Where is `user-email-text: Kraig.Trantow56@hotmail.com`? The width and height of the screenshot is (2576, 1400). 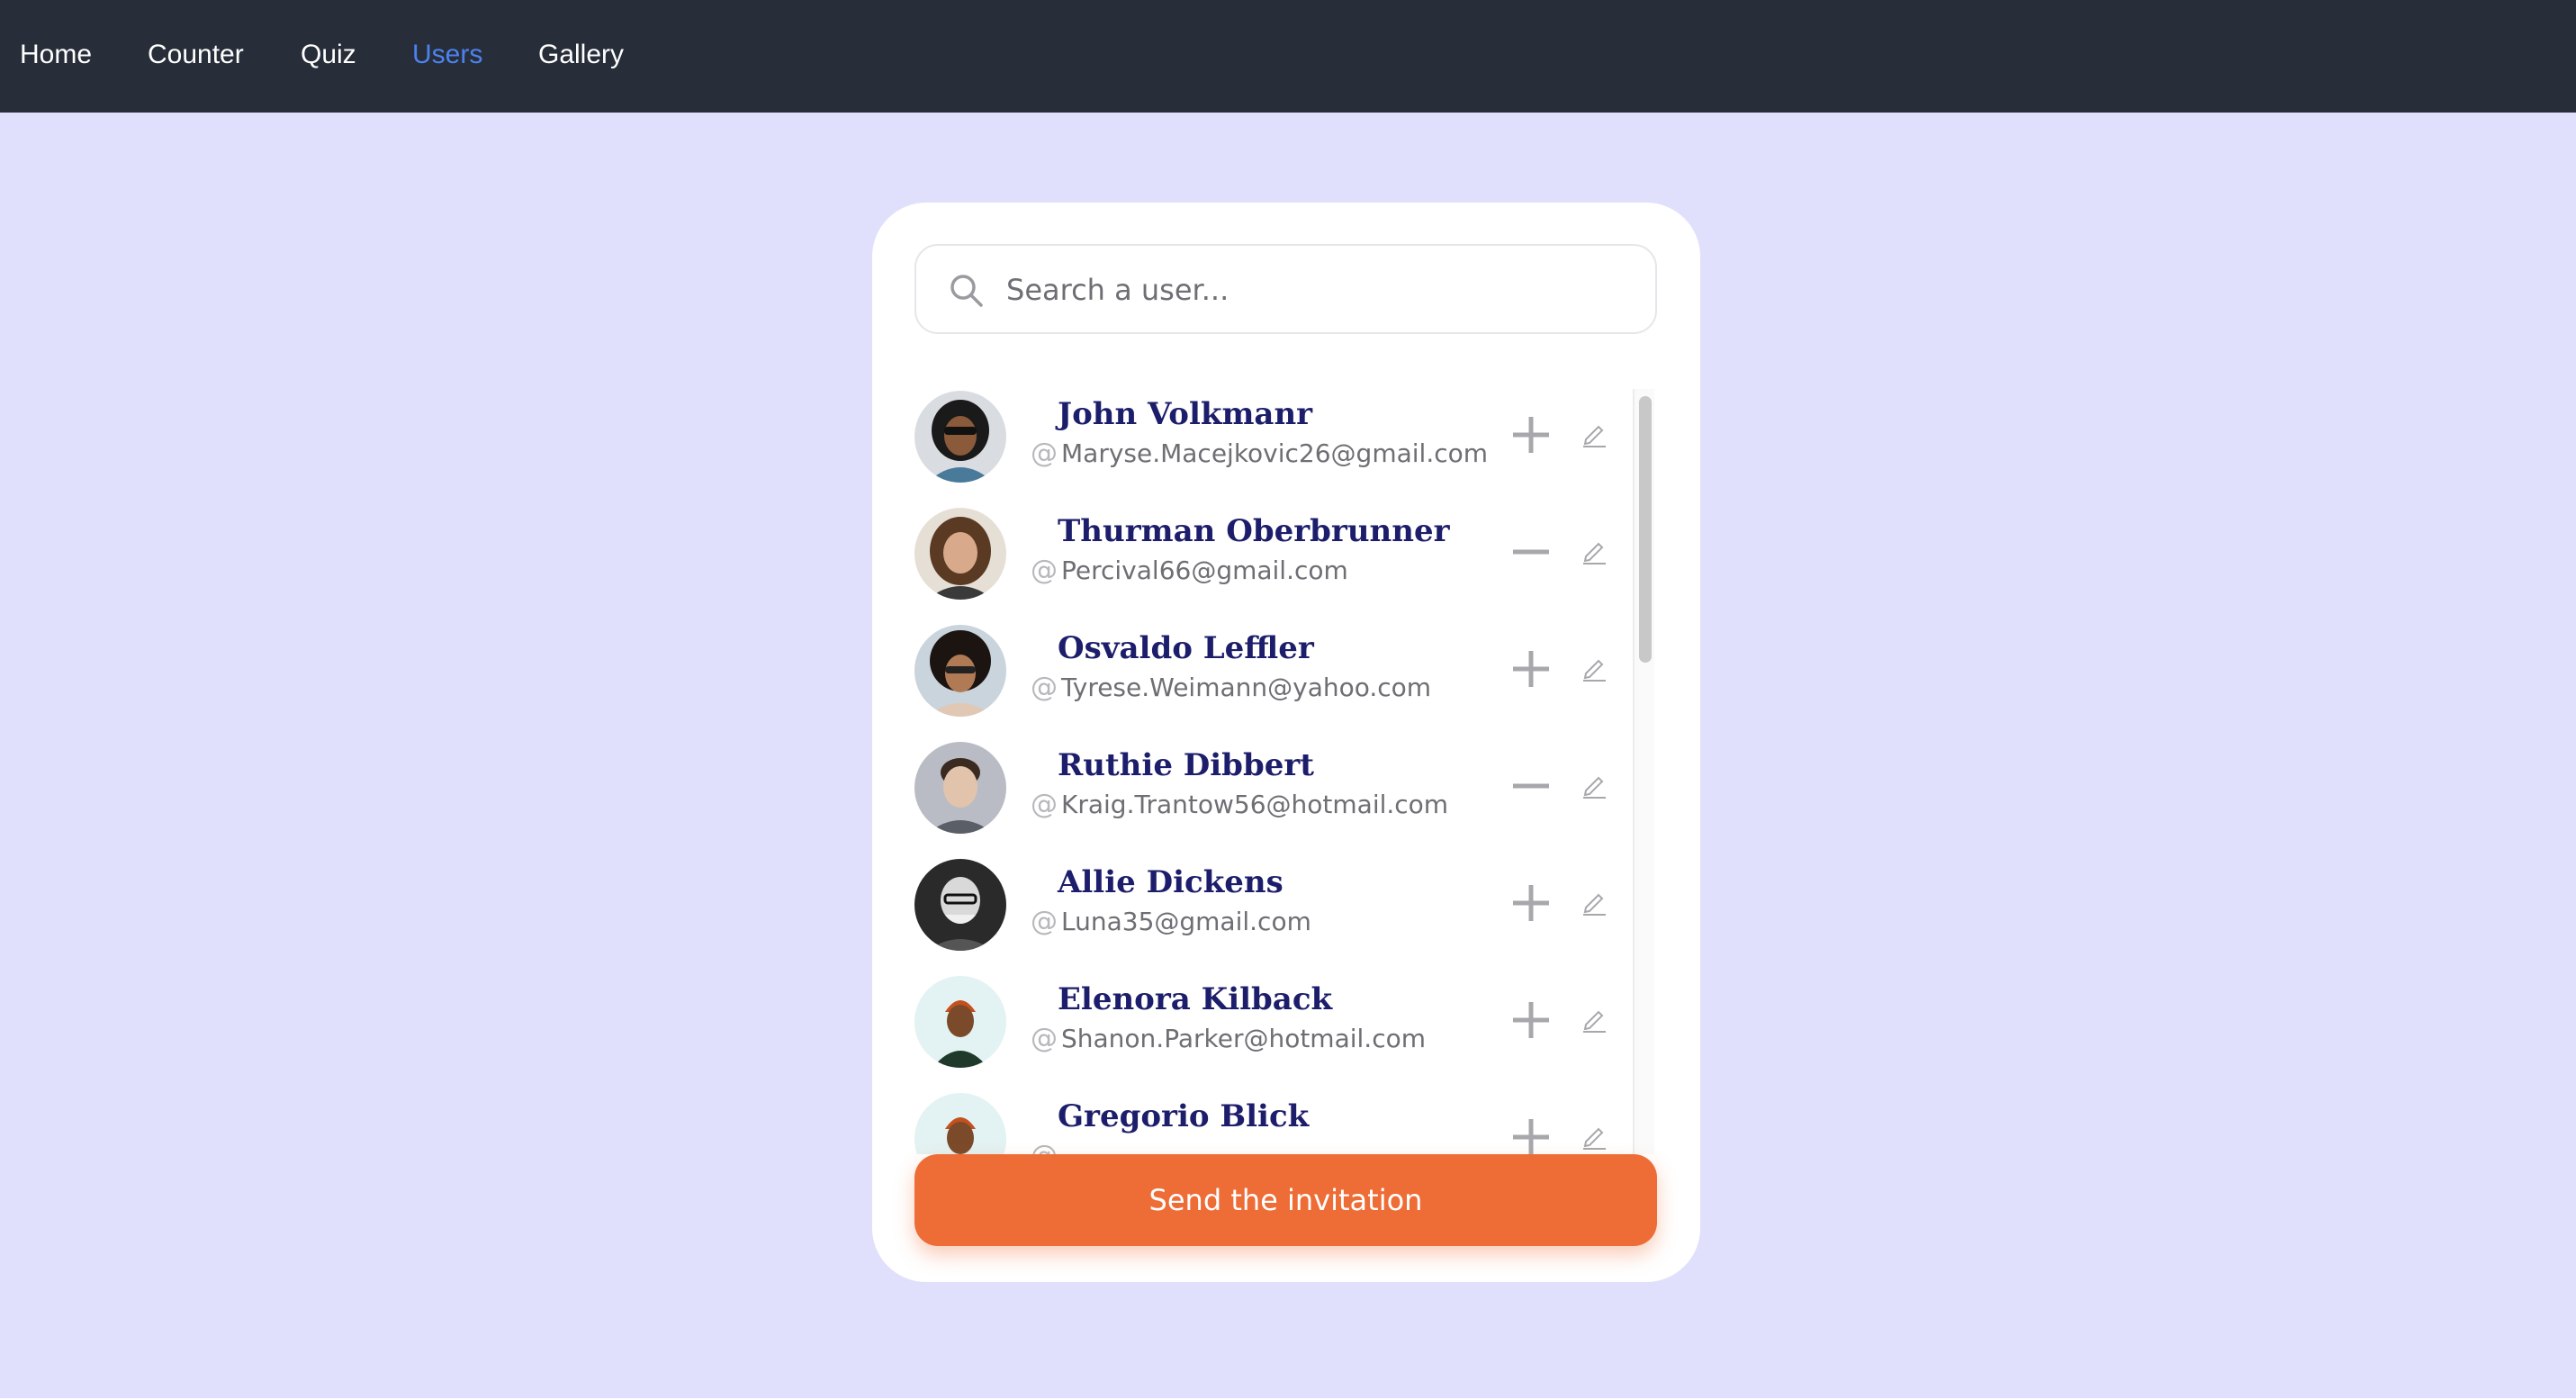 user-email-text: Kraig.Trantow56@hotmail.com is located at coordinates (1255, 804).